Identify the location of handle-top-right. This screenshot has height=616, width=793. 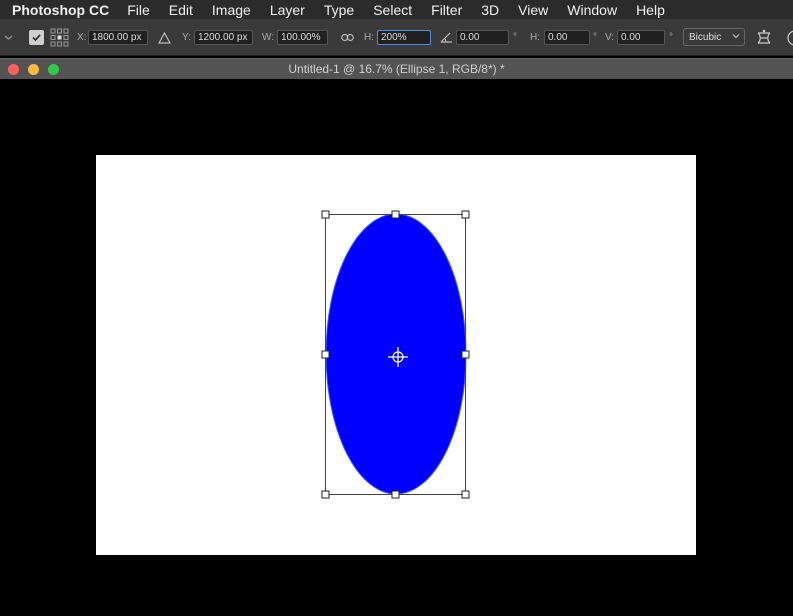
(465, 214).